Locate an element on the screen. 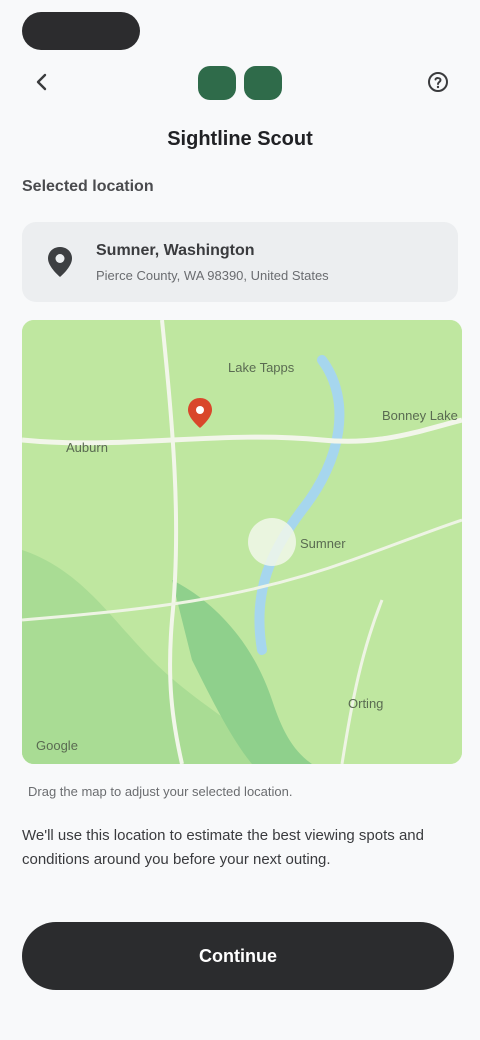 The image size is (480, 1040). arrow-left-icon is located at coordinates (41, 82).